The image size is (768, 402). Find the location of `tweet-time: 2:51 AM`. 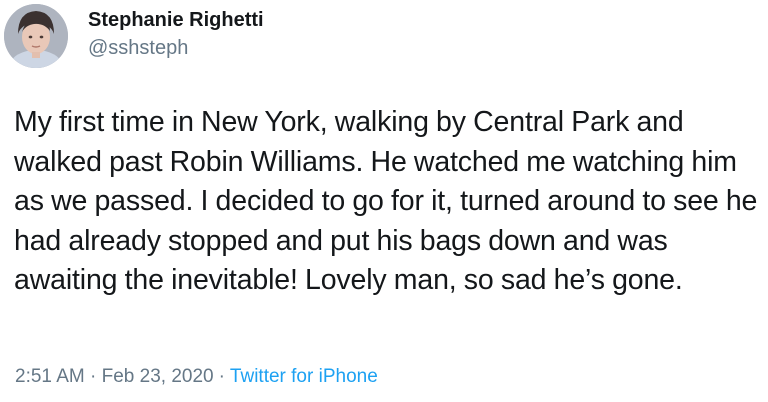

tweet-time: 2:51 AM is located at coordinates (50, 376).